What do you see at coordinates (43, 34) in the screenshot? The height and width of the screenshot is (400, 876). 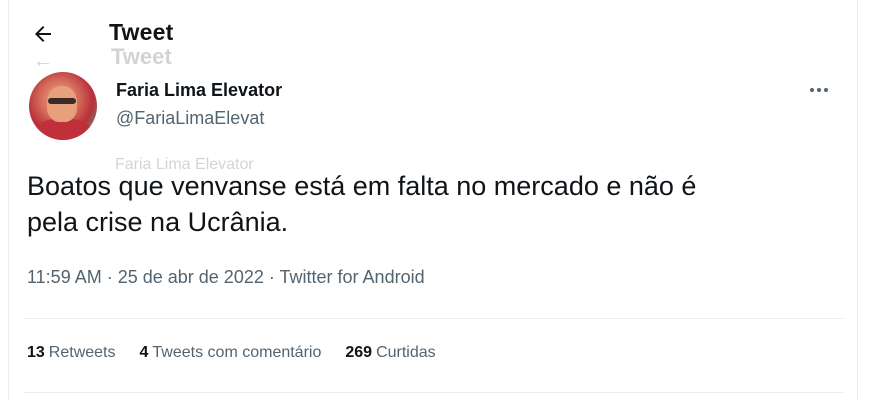 I see `arrow-left-icon` at bounding box center [43, 34].